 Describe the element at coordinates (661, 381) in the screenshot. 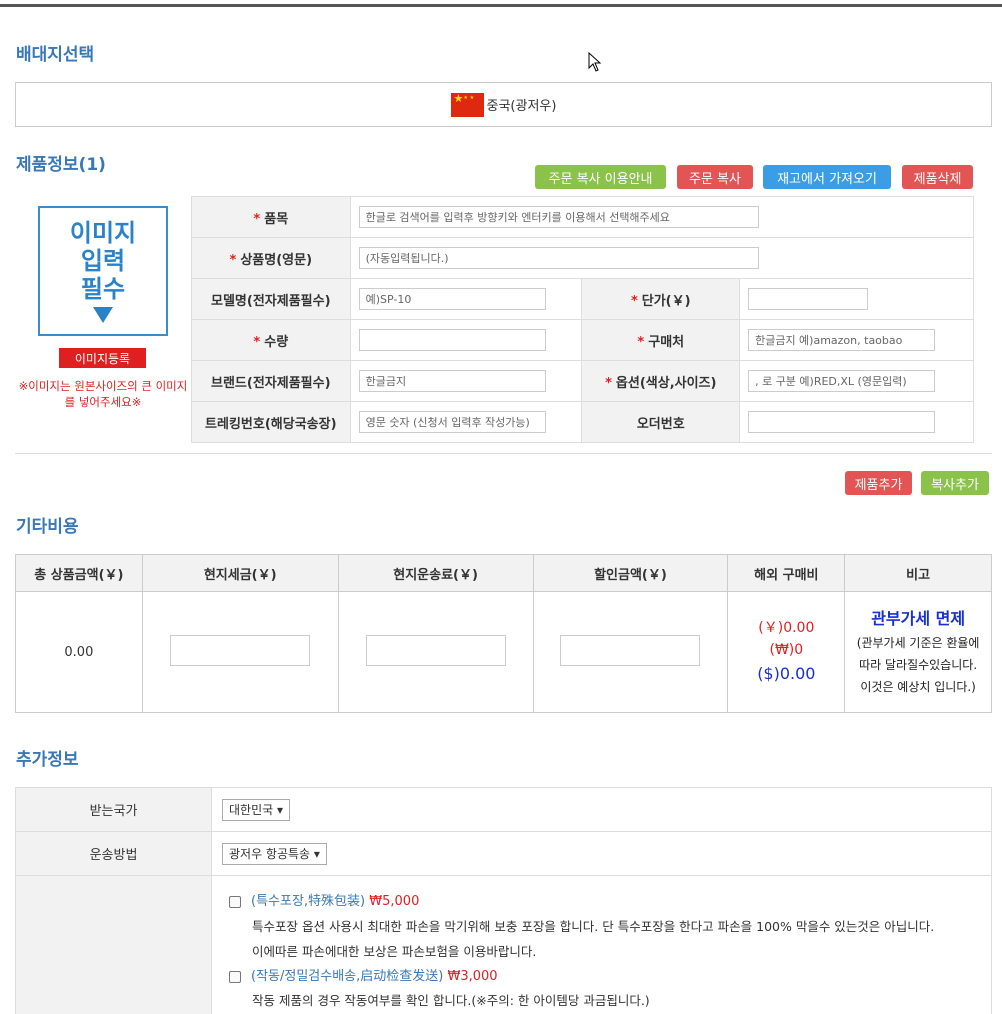

I see `option-label: * 옵션(색상,사이즈)` at that location.